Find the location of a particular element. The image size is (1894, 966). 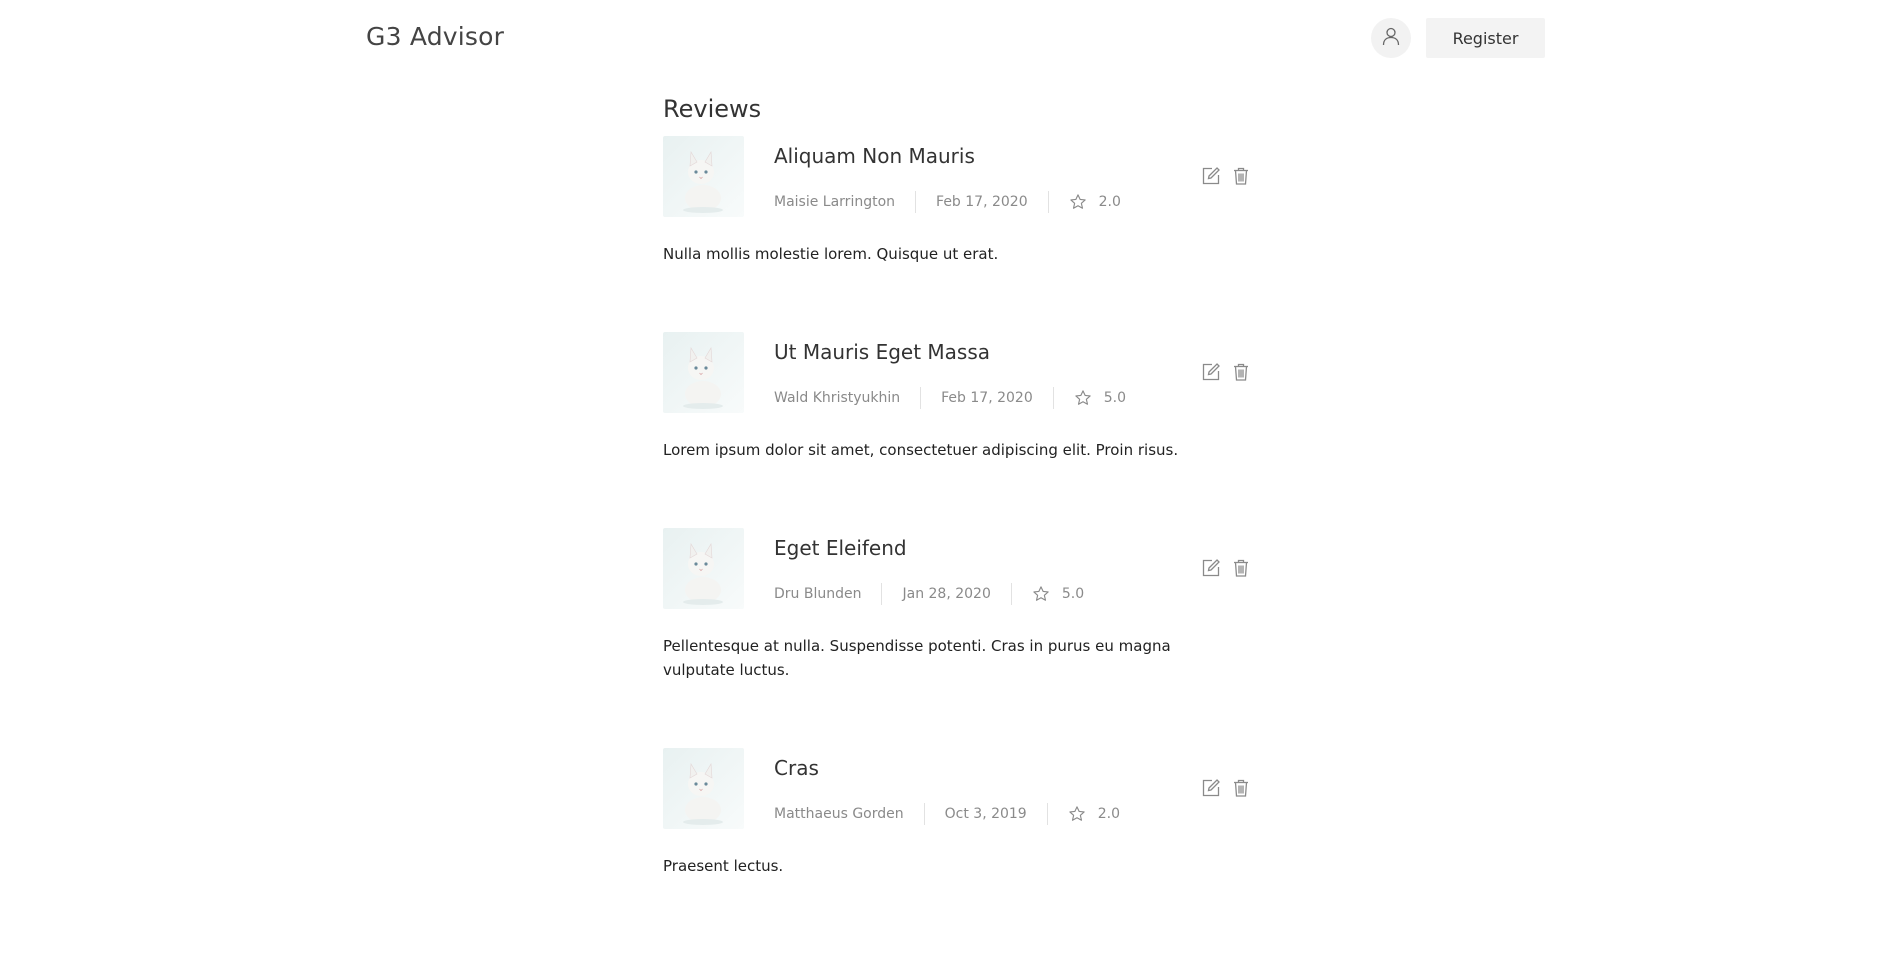

review-meta: Matthaeus Gorden Oct 3, 2019 2.0 is located at coordinates (947, 814).